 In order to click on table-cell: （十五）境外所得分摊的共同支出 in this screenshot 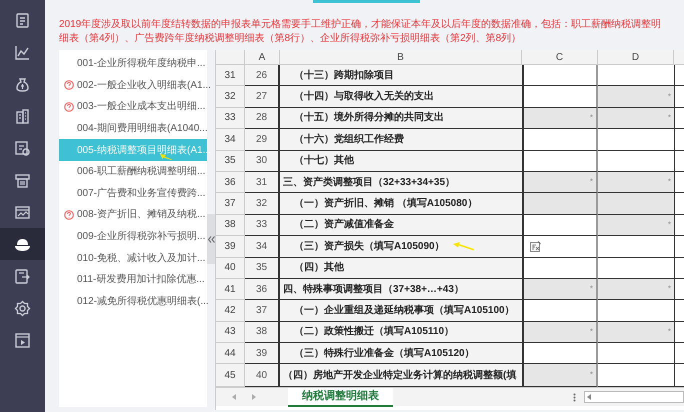, I will do `click(401, 119)`.